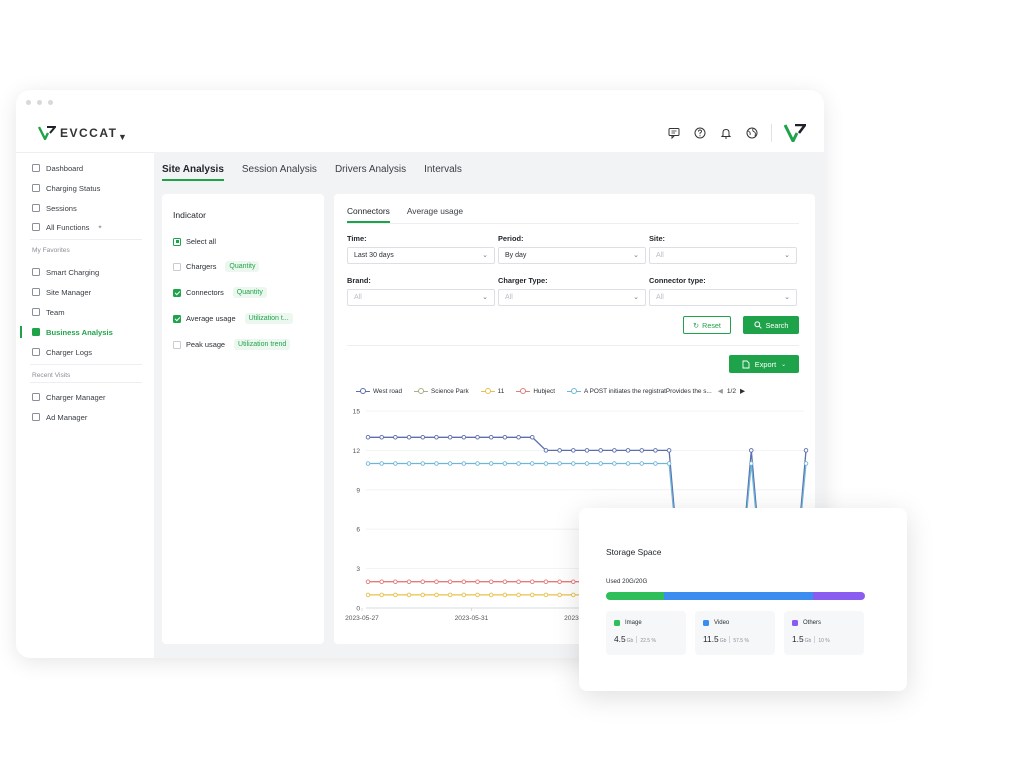  I want to click on tab-average-usage: Average usage, so click(435, 214).